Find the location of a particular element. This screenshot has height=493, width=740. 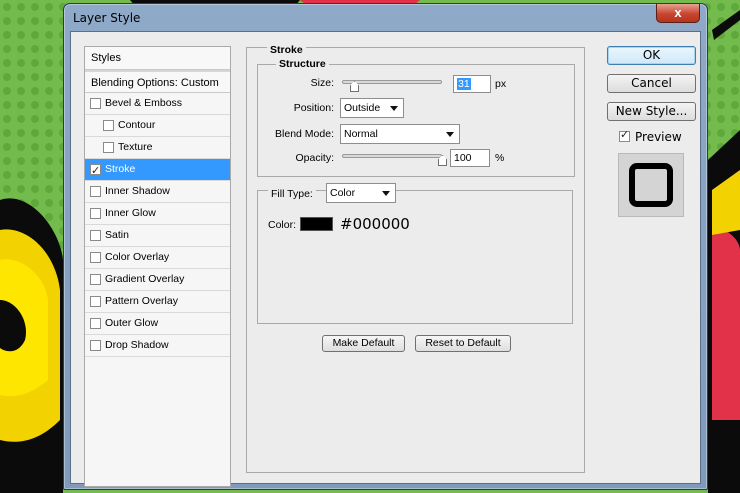

close-button: x is located at coordinates (678, 13).